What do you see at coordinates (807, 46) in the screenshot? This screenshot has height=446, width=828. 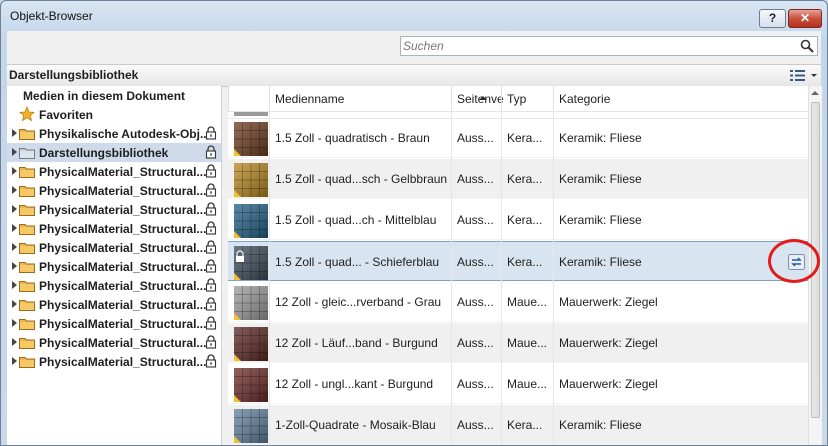 I see `search-icon` at bounding box center [807, 46].